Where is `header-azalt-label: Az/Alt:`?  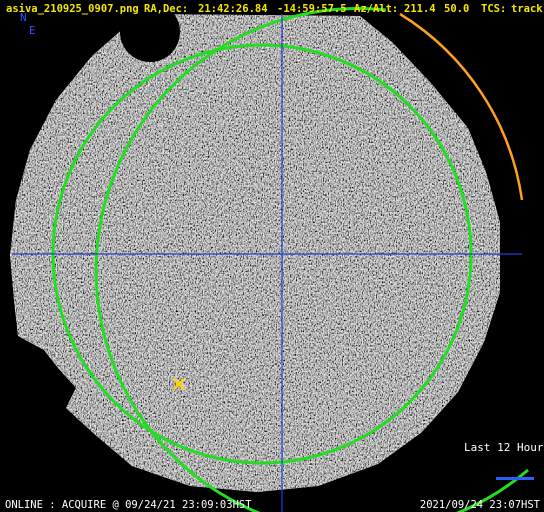
header-azalt-label: Az/Alt: is located at coordinates (376, 9).